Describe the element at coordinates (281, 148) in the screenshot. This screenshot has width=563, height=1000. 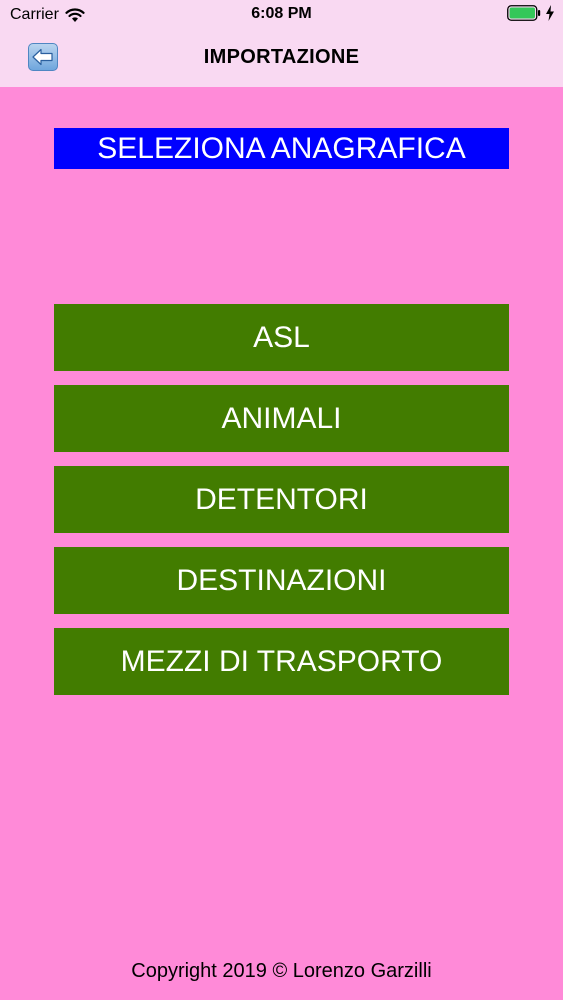
I see `section-heading: SELEZIONA ANAGRAFICA` at that location.